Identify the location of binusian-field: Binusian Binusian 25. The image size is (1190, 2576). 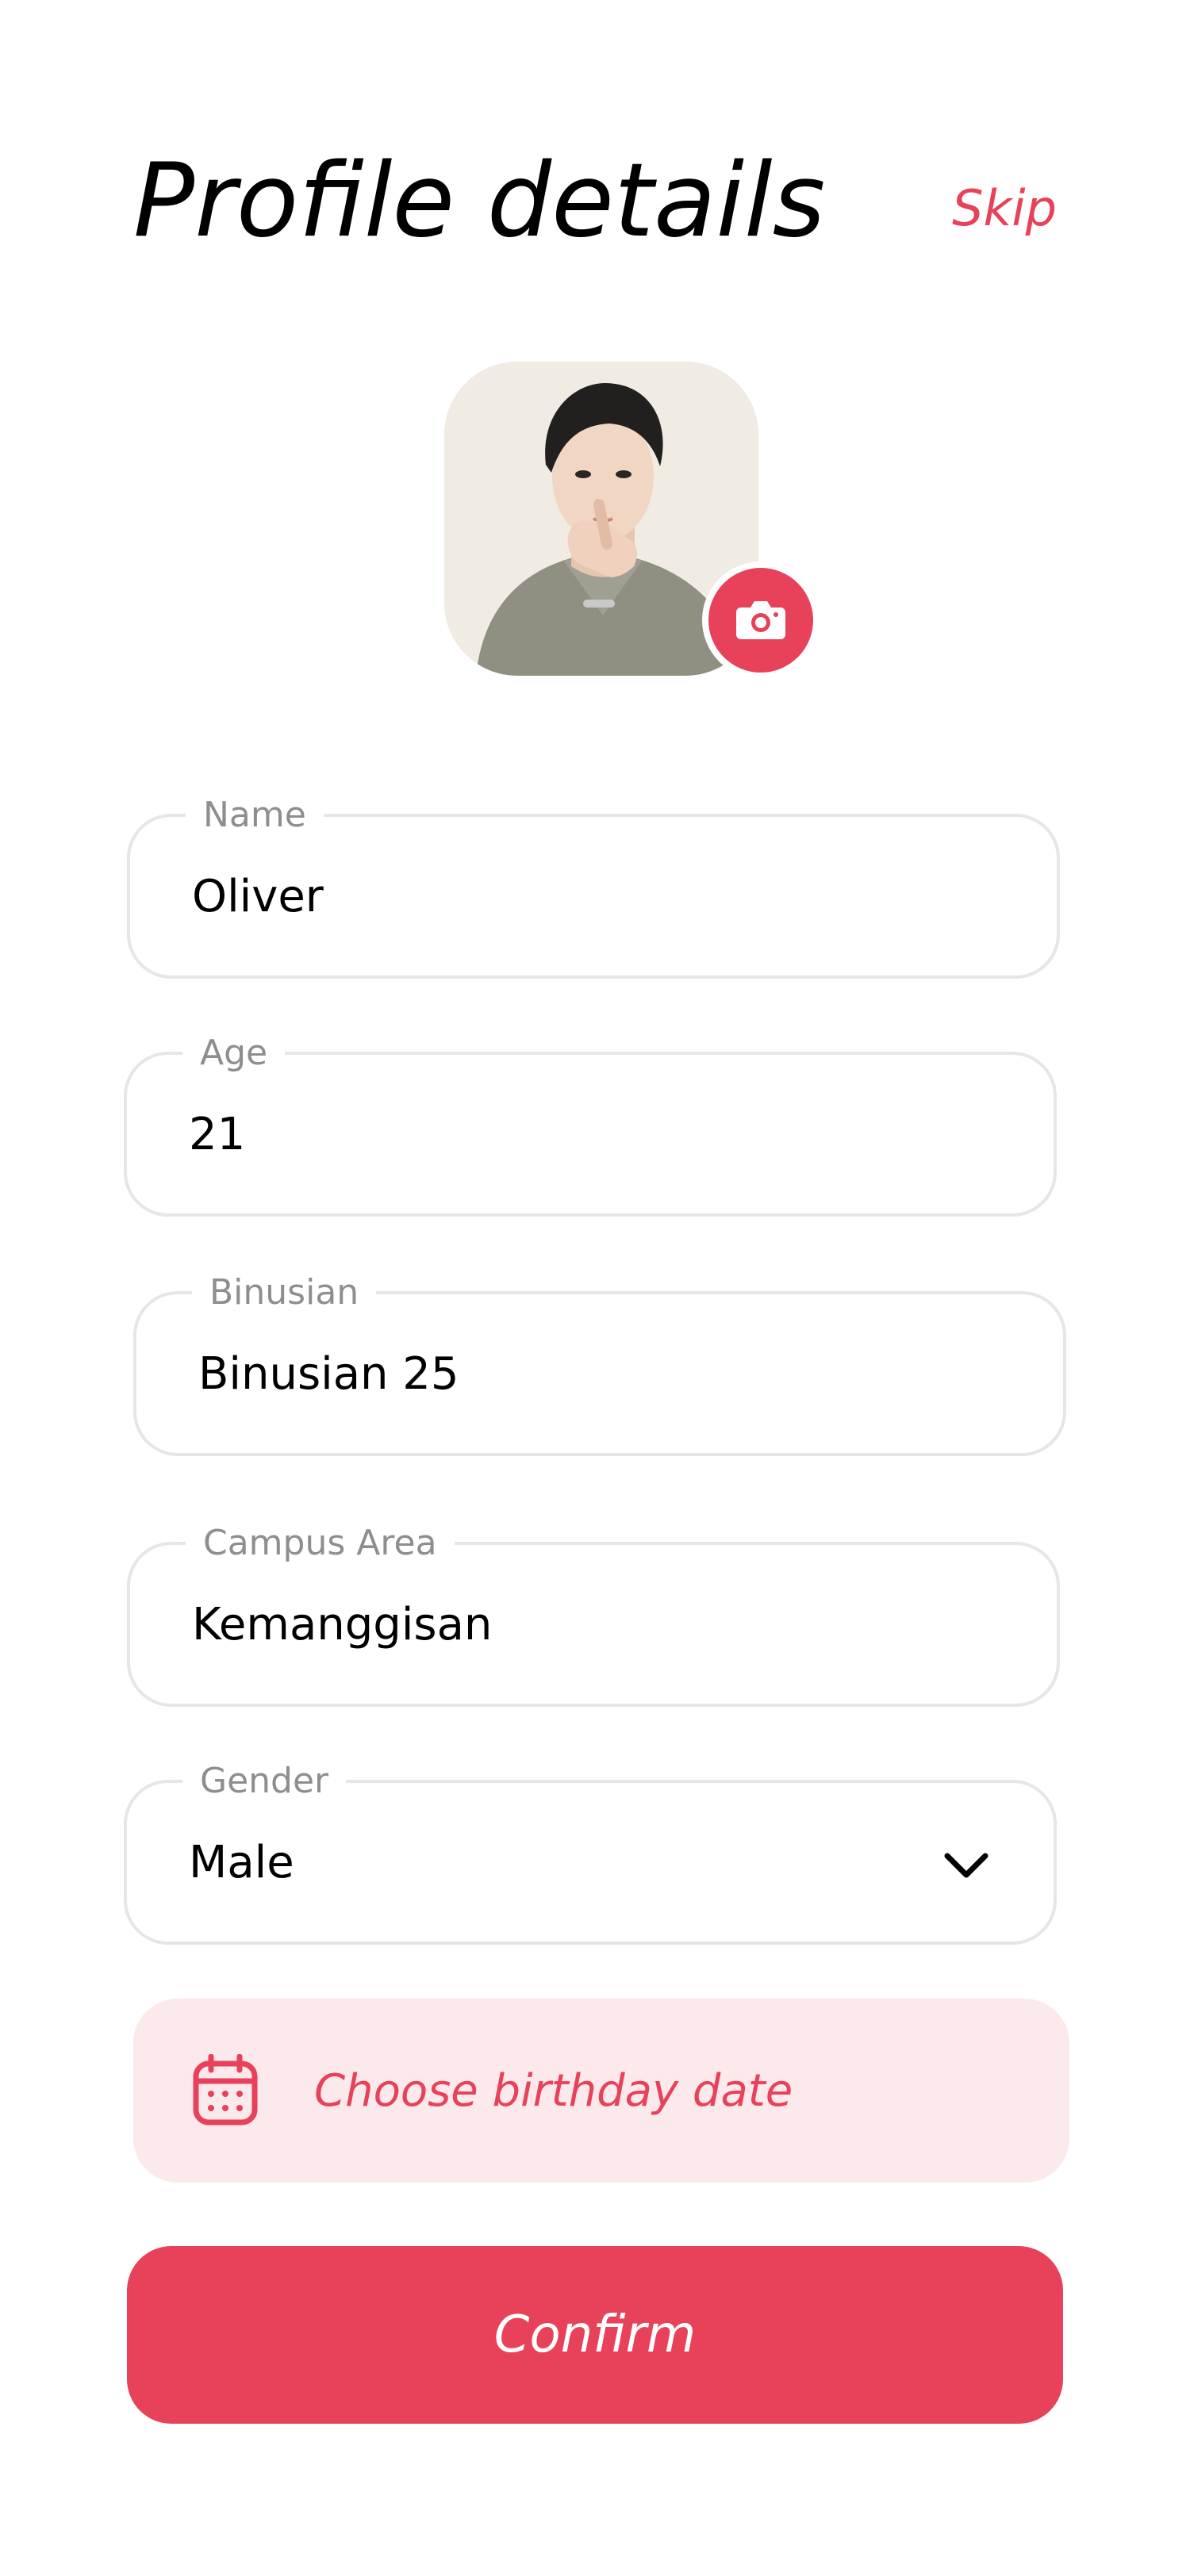
(599, 1363).